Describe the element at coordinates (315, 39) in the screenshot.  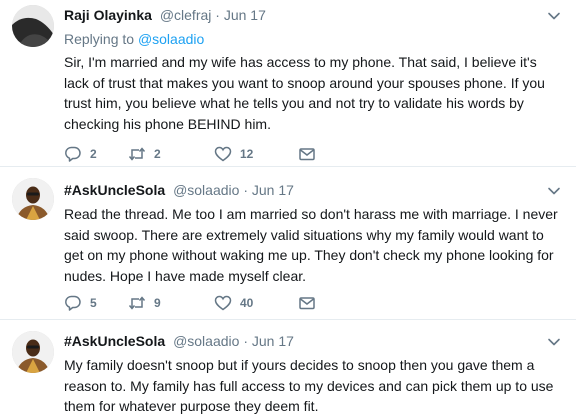
I see `replying-to: Replying to @solaadio` at that location.